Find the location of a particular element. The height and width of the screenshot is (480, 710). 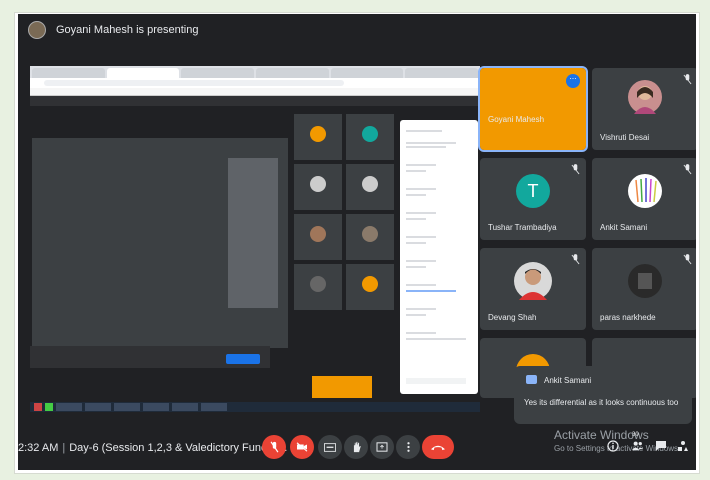

chat-bubble-icon is located at coordinates (661, 446).